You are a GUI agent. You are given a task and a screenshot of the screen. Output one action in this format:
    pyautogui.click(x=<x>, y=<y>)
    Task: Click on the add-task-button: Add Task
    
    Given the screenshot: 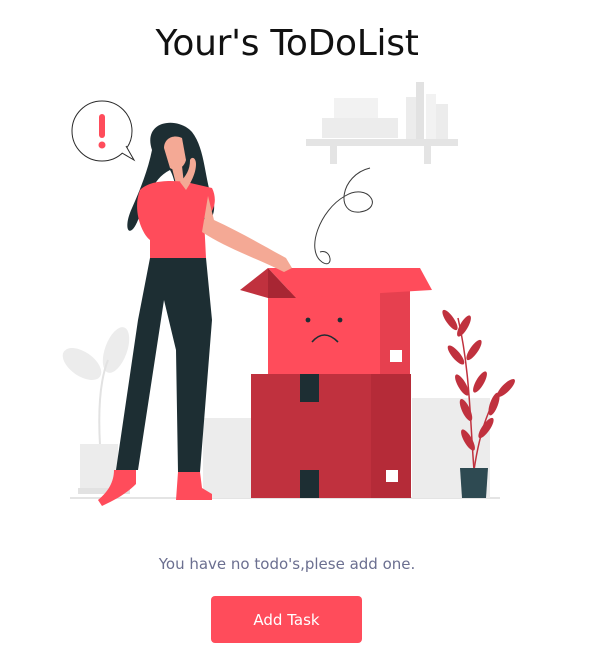 What is the action you would take?
    pyautogui.click(x=286, y=619)
    